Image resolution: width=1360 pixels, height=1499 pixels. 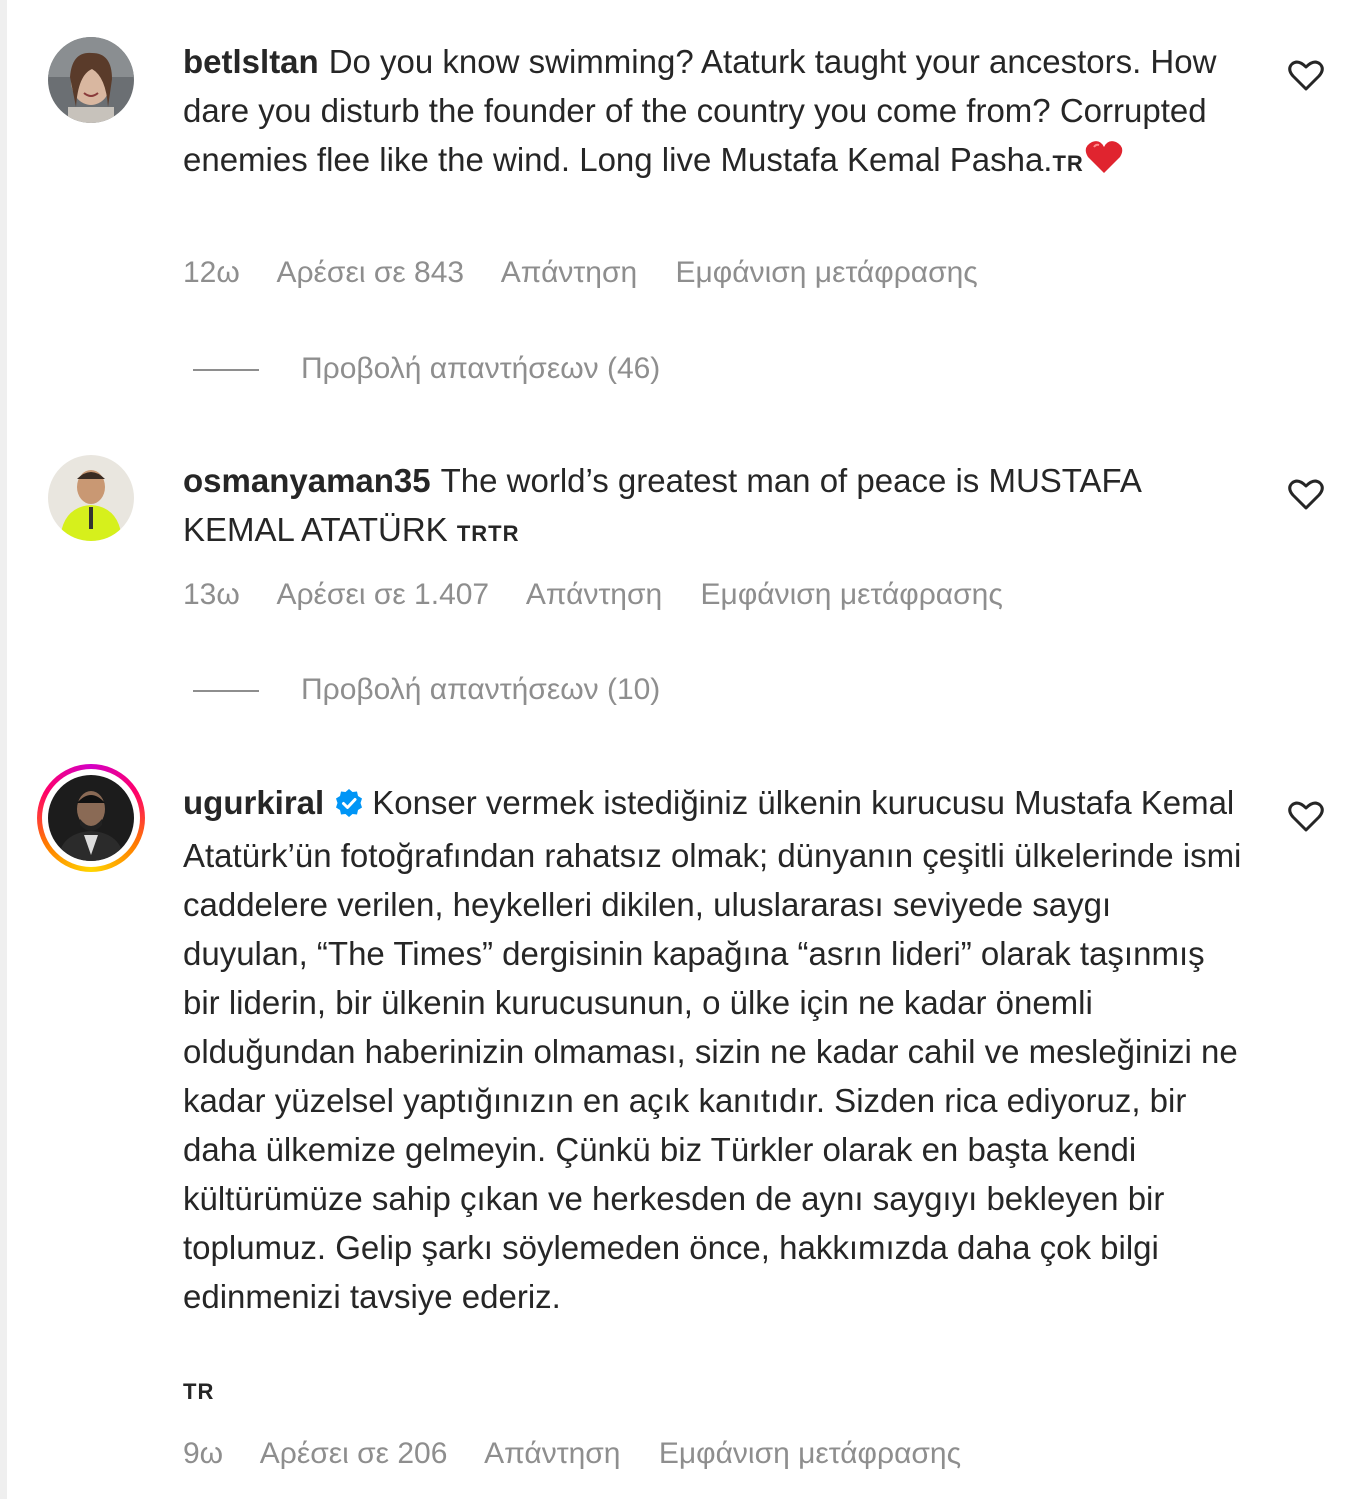 What do you see at coordinates (481, 689) in the screenshot?
I see `view-replies-label: Προβολή απαντήσεων (10)` at bounding box center [481, 689].